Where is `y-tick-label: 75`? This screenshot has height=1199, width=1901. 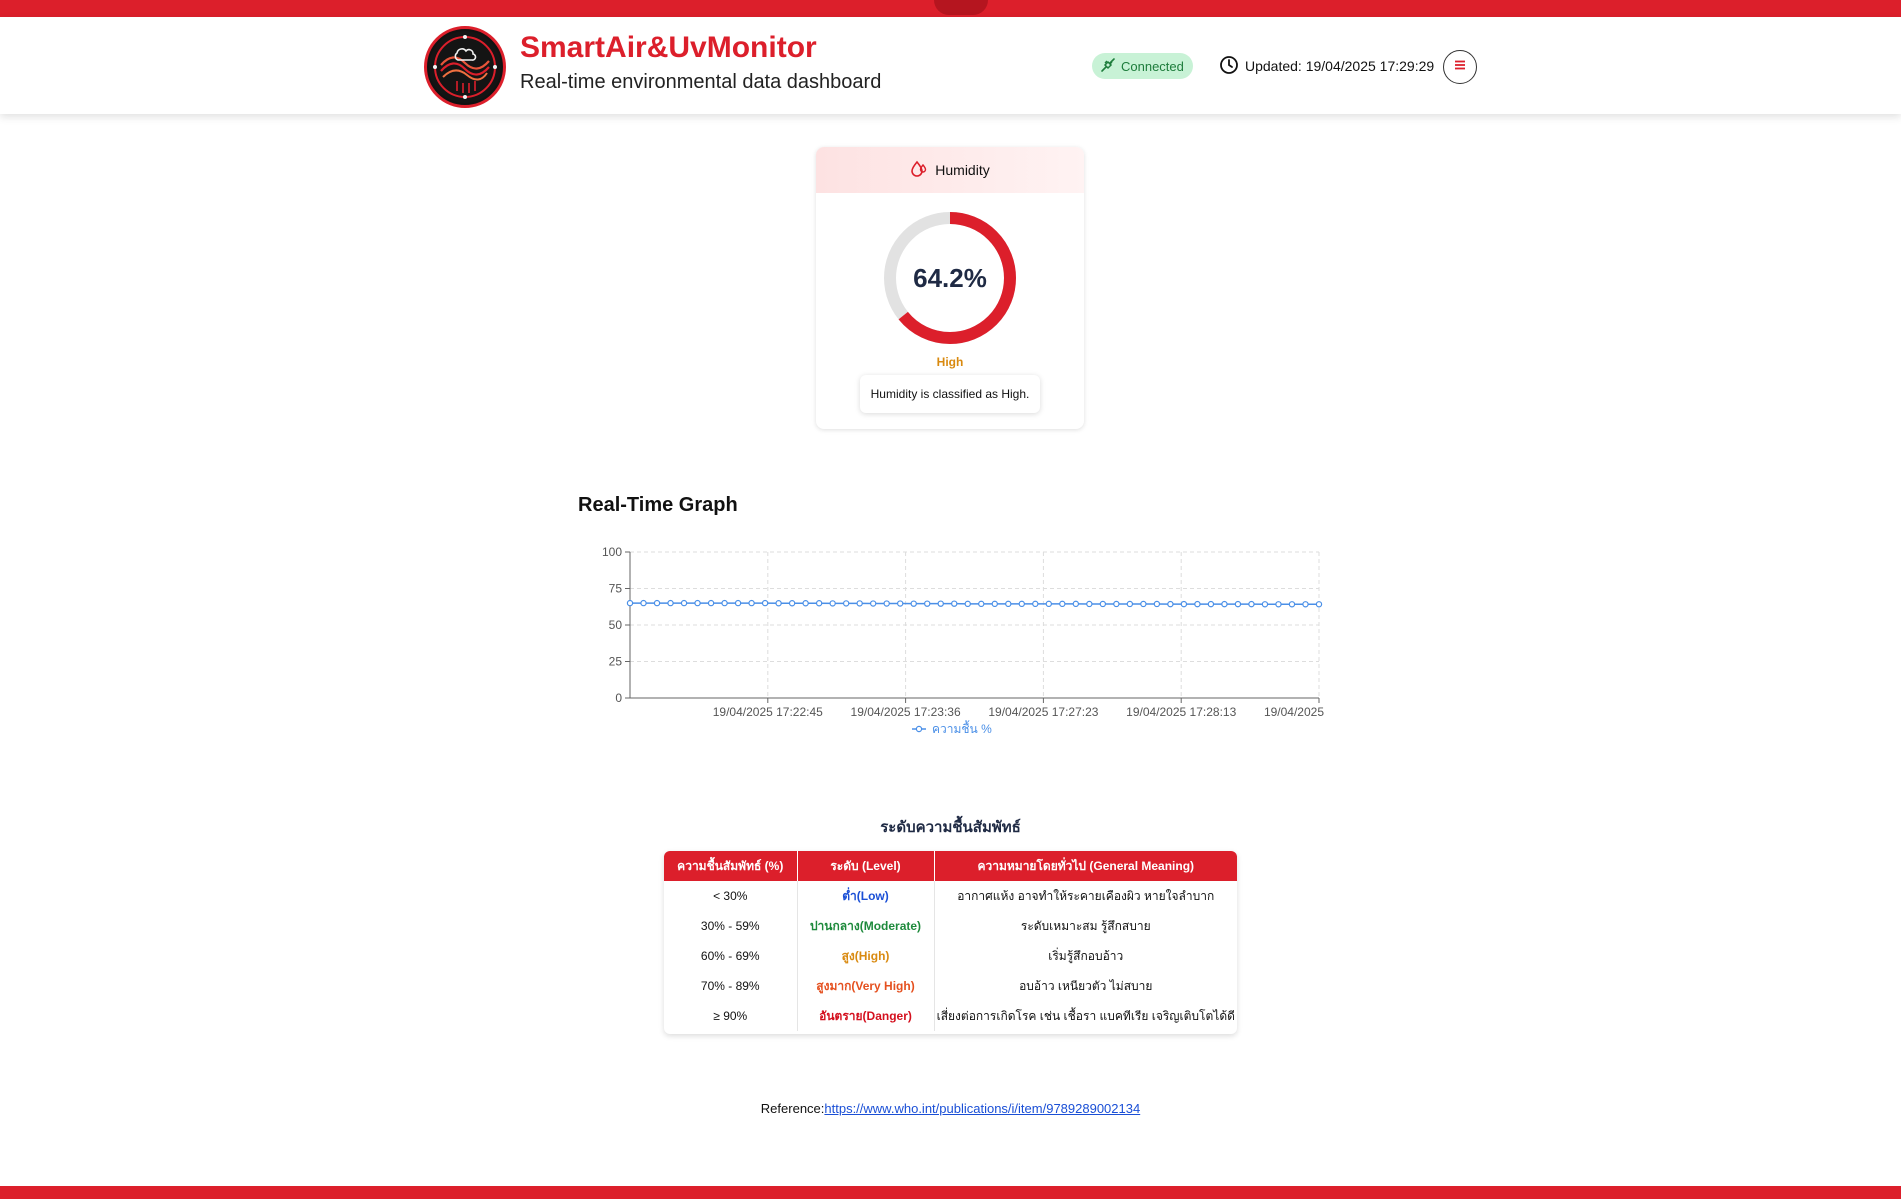 y-tick-label: 75 is located at coordinates (616, 589).